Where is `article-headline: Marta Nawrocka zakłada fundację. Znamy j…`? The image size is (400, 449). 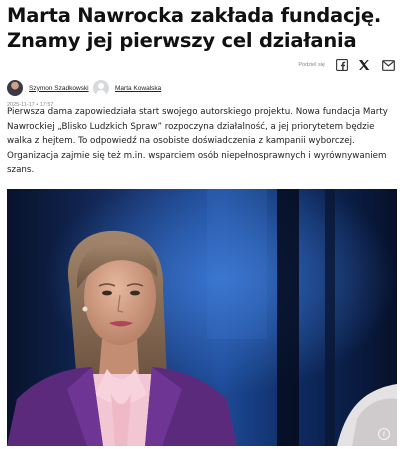 article-headline: Marta Nawrocka zakłada fundację. Znamy j… is located at coordinates (194, 28).